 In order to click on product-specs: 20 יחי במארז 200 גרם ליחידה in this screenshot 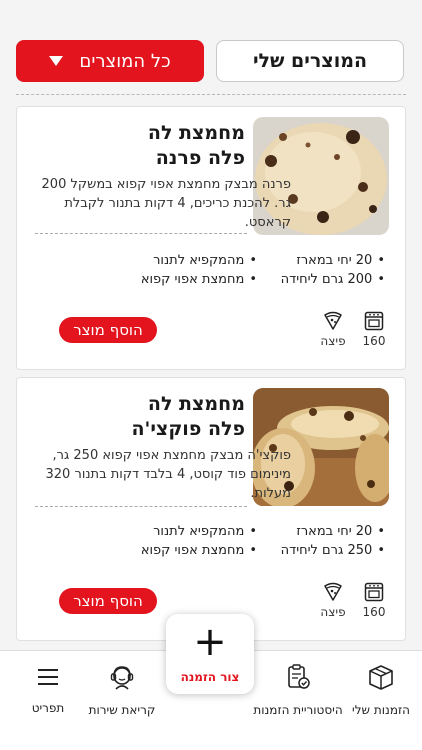, I will do `click(333, 270)`.